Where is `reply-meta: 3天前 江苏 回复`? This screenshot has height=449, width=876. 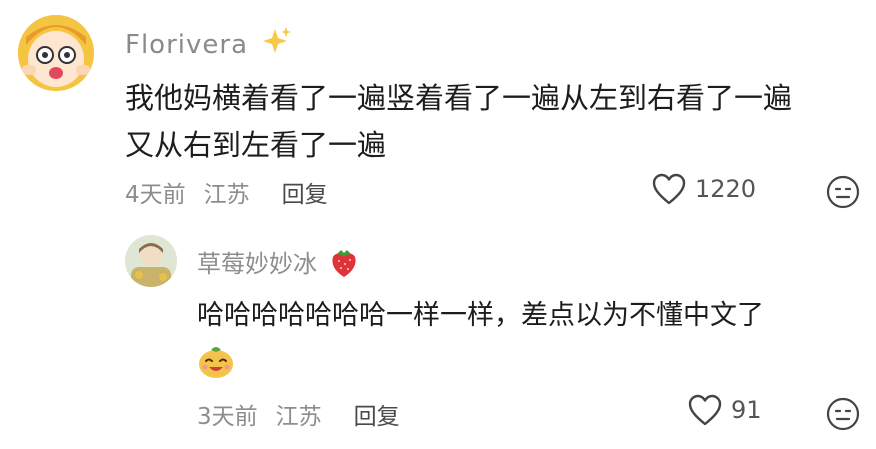
reply-meta: 3天前 江苏 回复 is located at coordinates (307, 414).